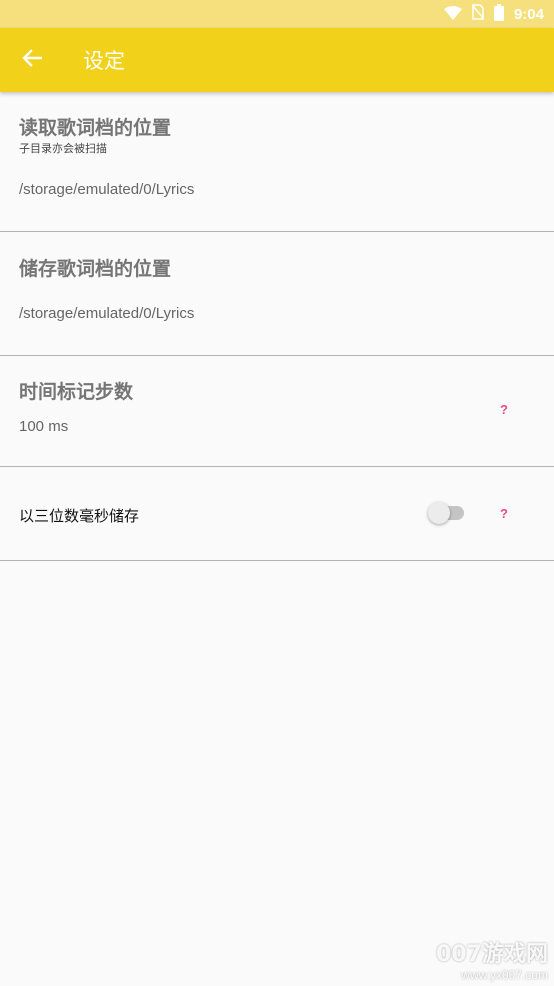 The width and height of the screenshot is (554, 986). Describe the element at coordinates (277, 60) in the screenshot. I see `app-bar: 设定` at that location.